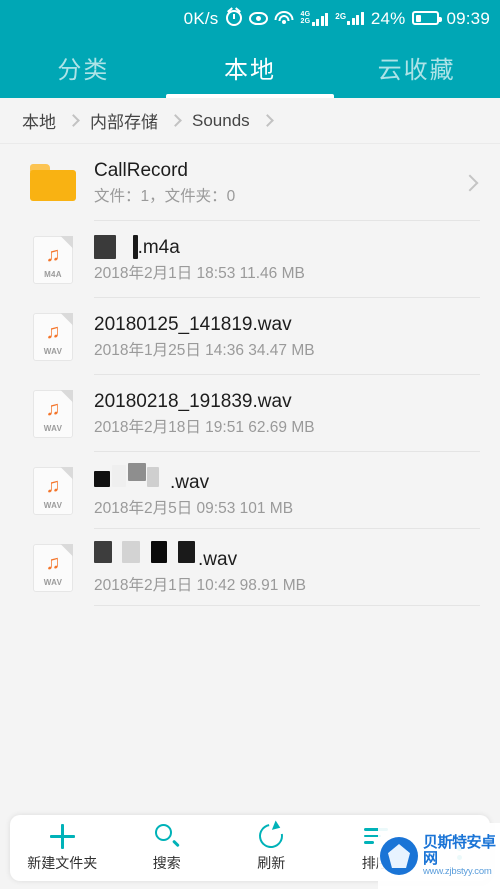  What do you see at coordinates (62, 836) in the screenshot?
I see `plus-icon` at bounding box center [62, 836].